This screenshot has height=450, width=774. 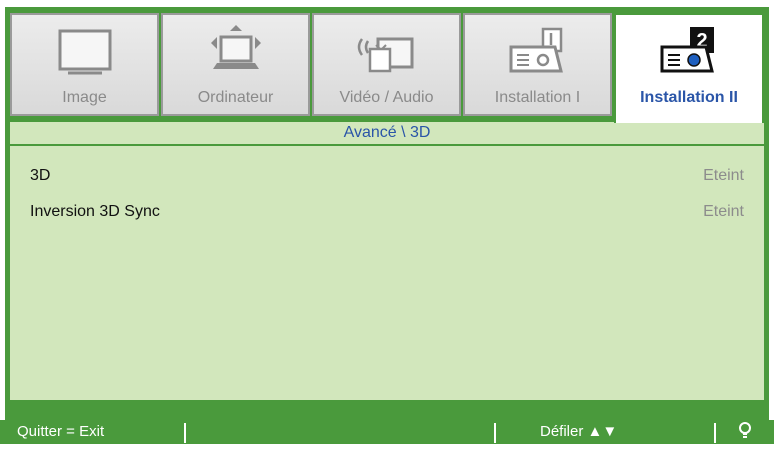 What do you see at coordinates (84, 53) in the screenshot?
I see `monitor-icon` at bounding box center [84, 53].